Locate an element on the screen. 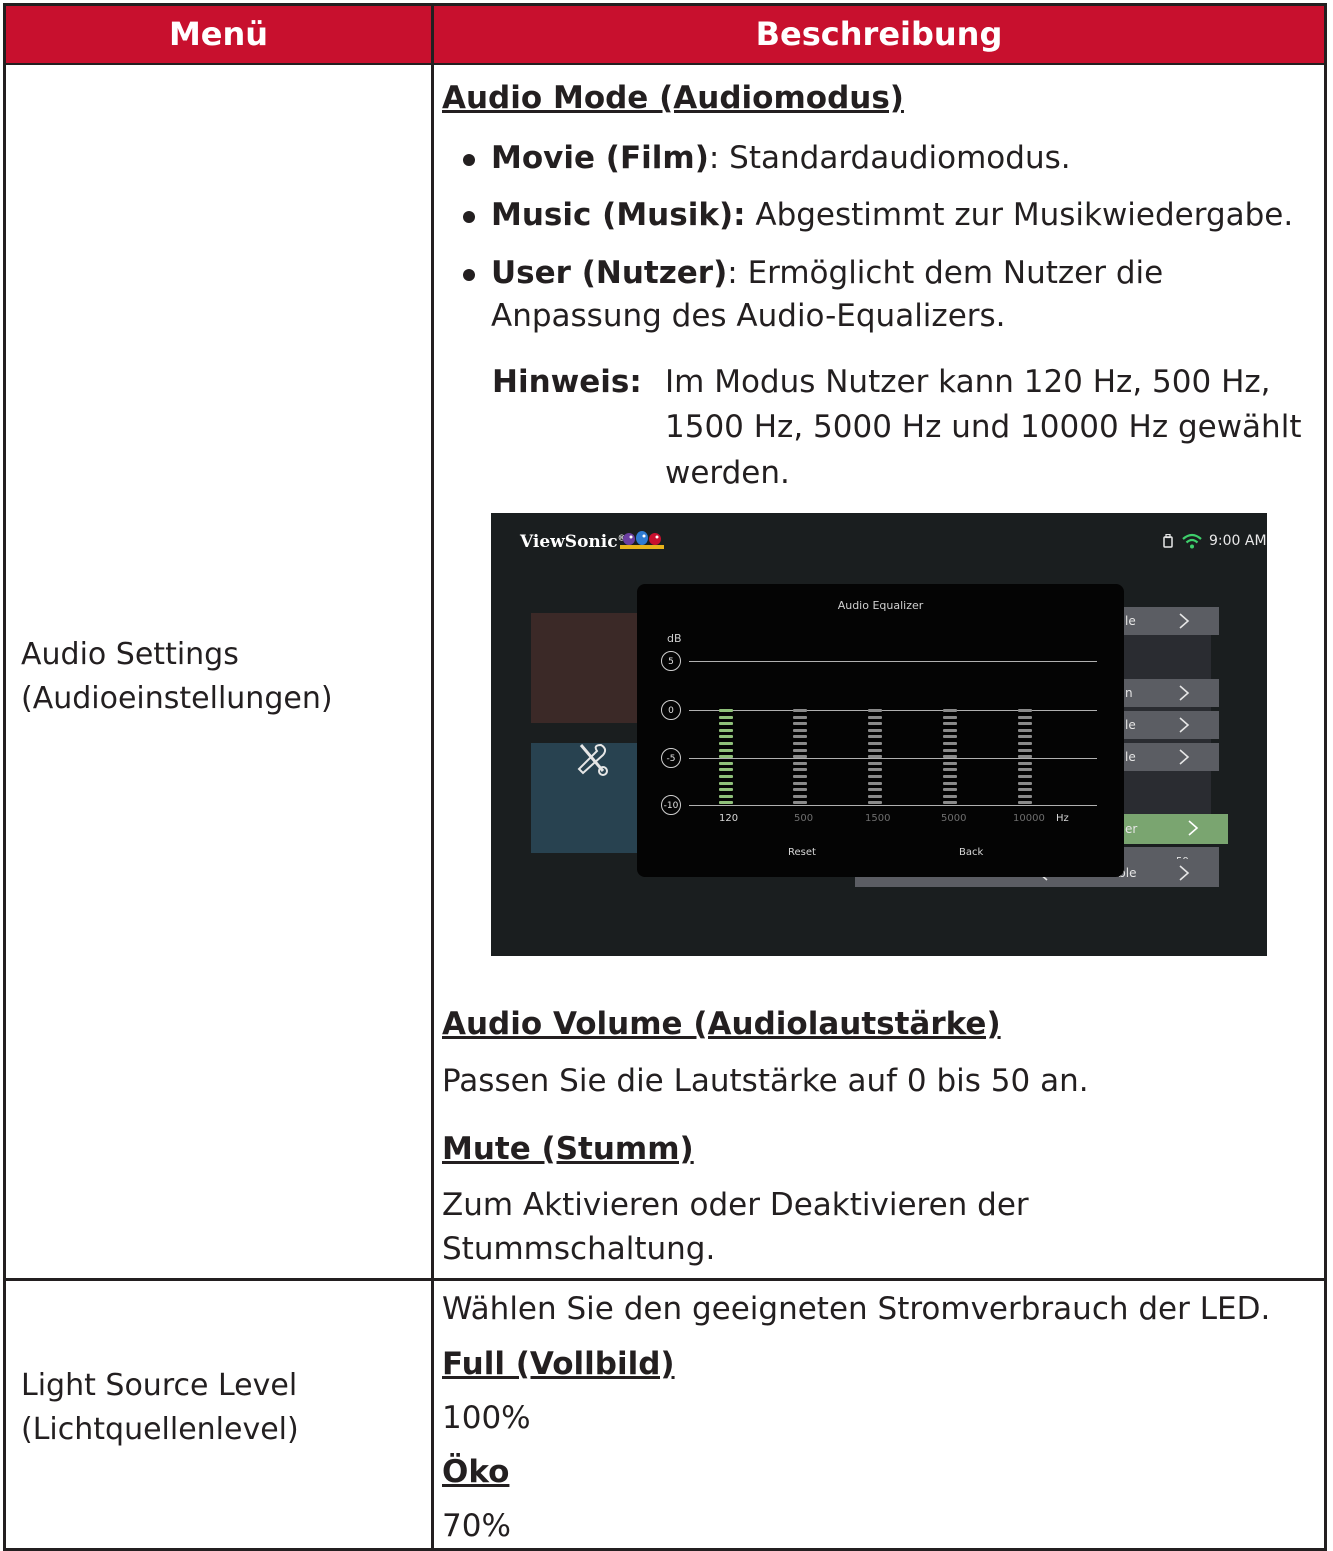 The height and width of the screenshot is (1551, 1333). band-label: 5000 is located at coordinates (954, 818).